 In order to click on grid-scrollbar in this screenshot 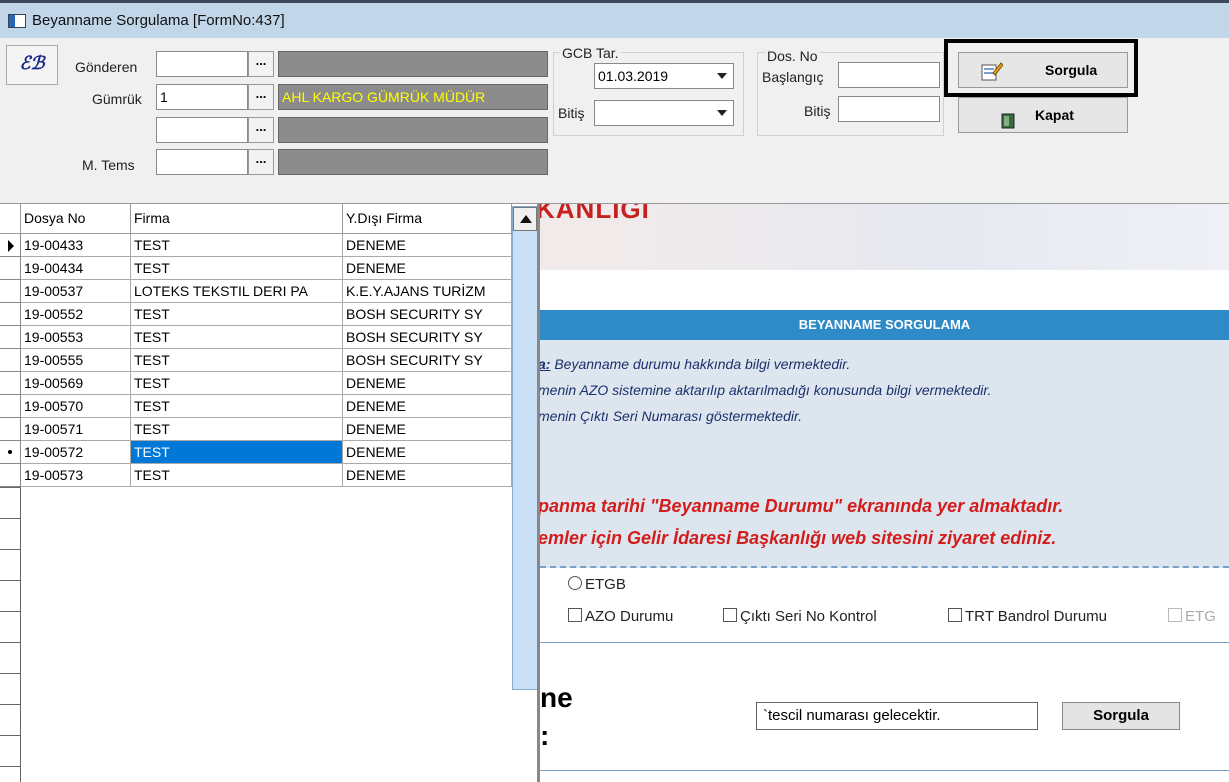, I will do `click(524, 448)`.